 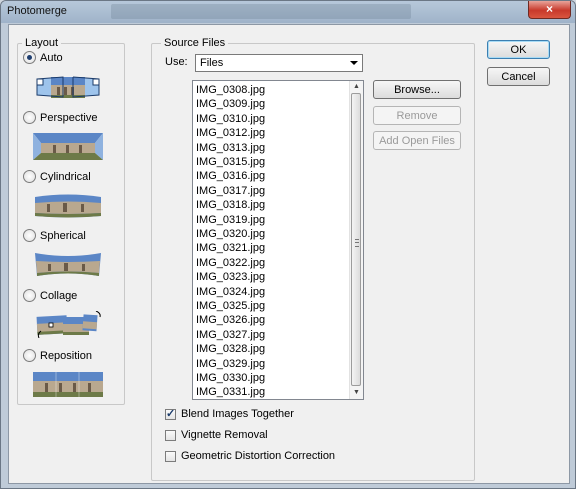 I want to click on chevron-down-icon, so click(x=354, y=63).